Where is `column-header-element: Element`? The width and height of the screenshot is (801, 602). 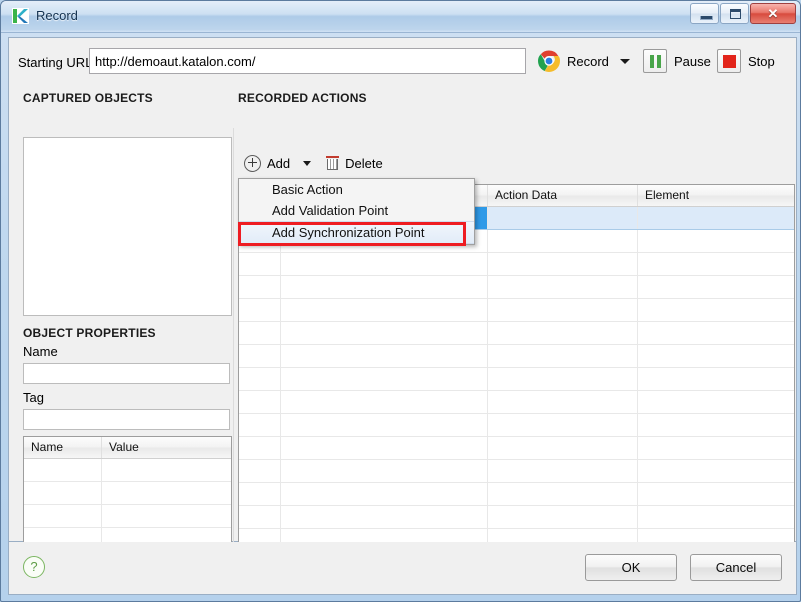
column-header-element: Element is located at coordinates (667, 195).